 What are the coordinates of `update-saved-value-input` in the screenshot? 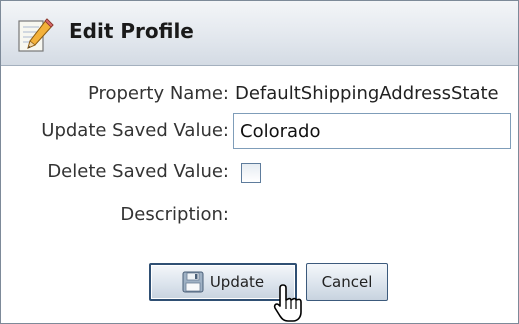 It's located at (372, 131).